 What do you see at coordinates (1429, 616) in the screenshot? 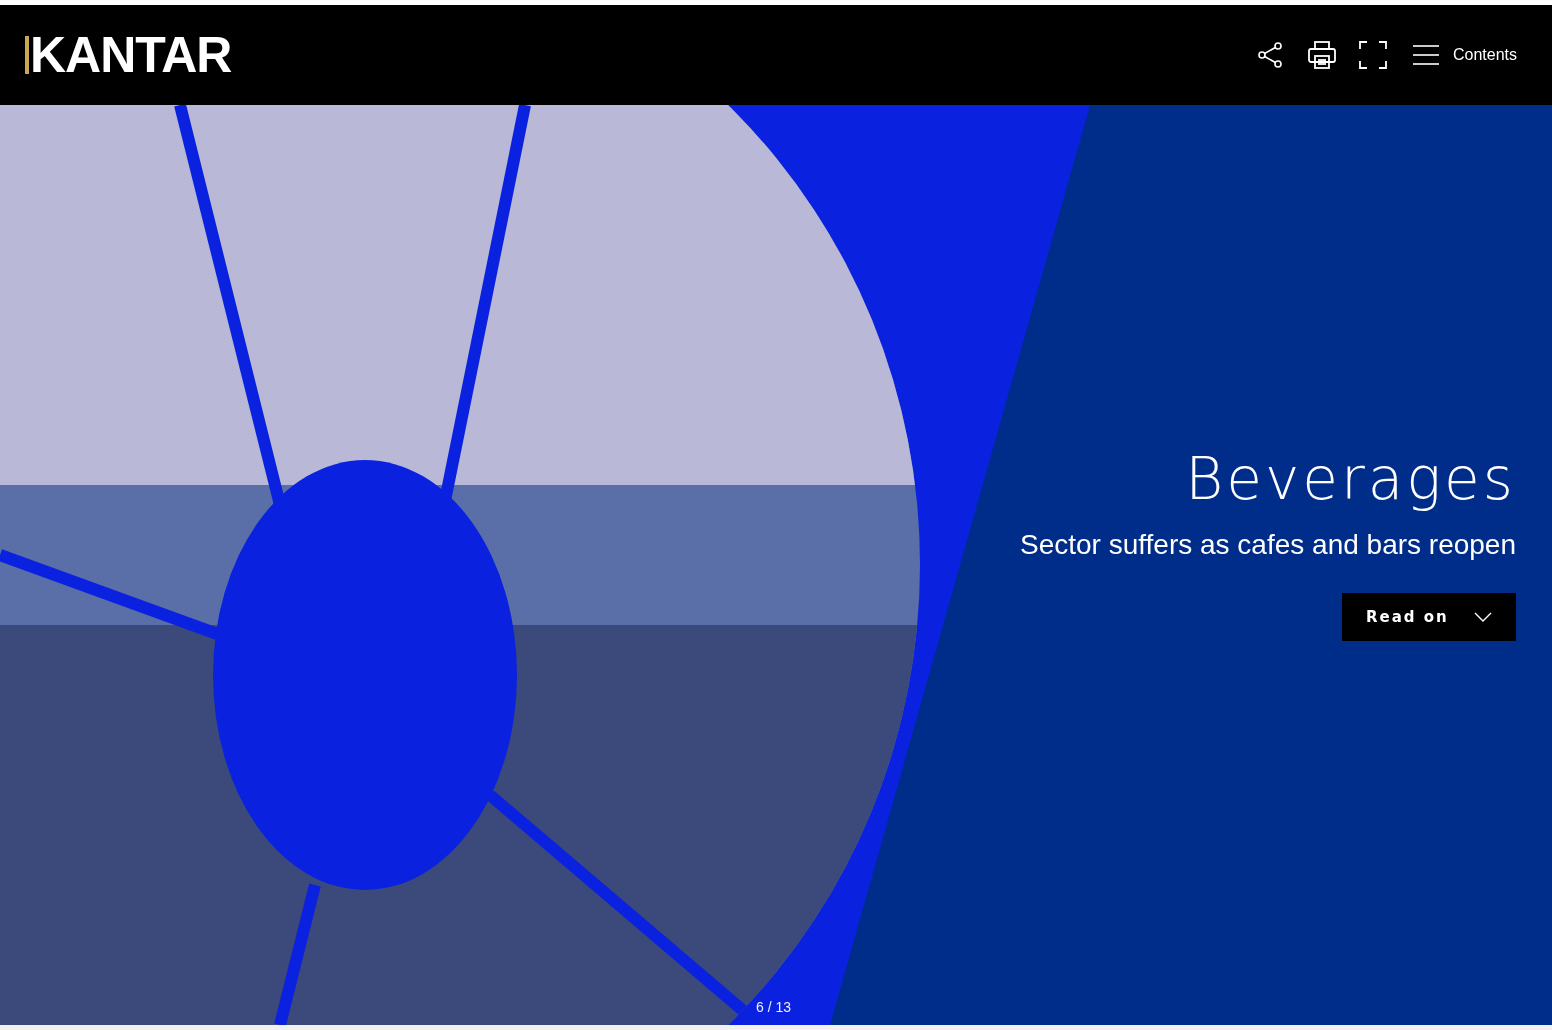
I see `read-on-button: Read on` at bounding box center [1429, 616].